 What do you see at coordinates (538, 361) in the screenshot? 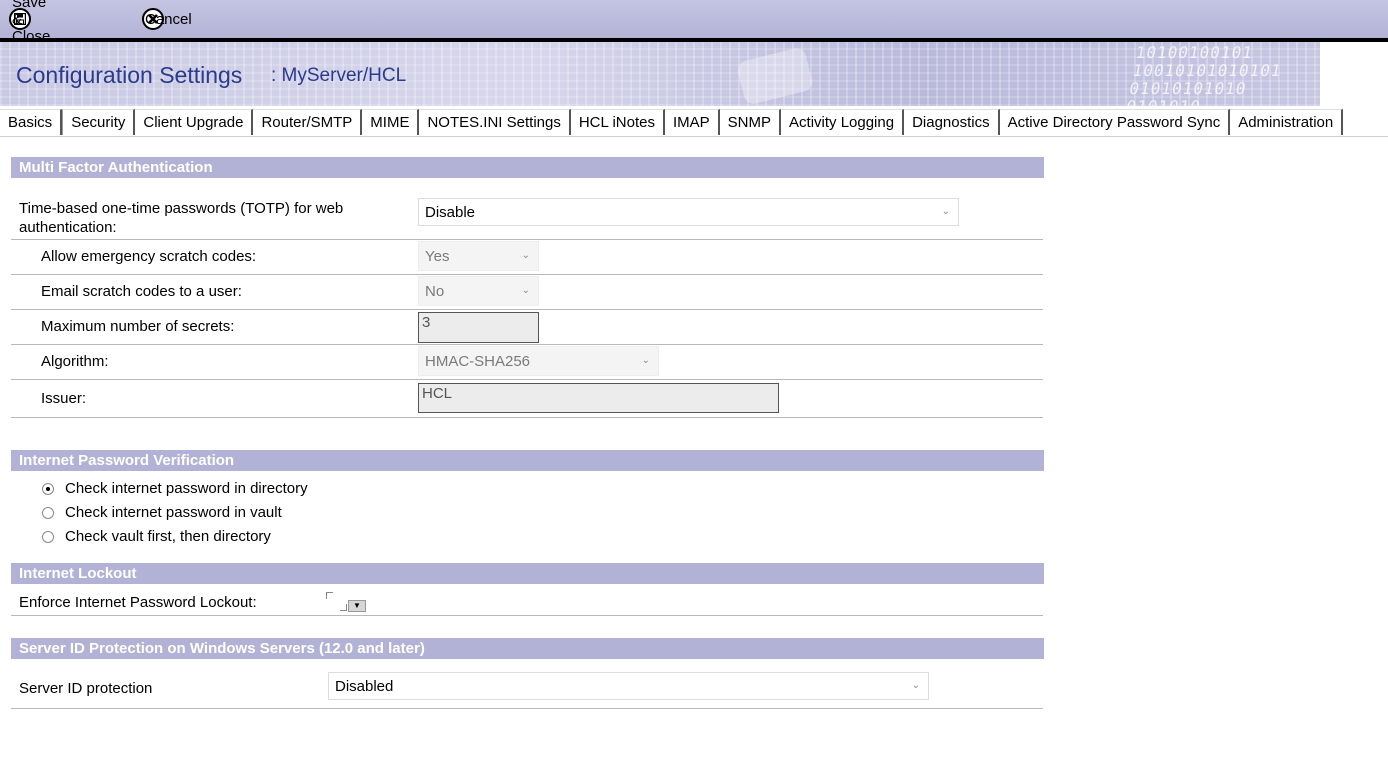
I see `algorithm-select: HMAC-SHA256 ⌄` at bounding box center [538, 361].